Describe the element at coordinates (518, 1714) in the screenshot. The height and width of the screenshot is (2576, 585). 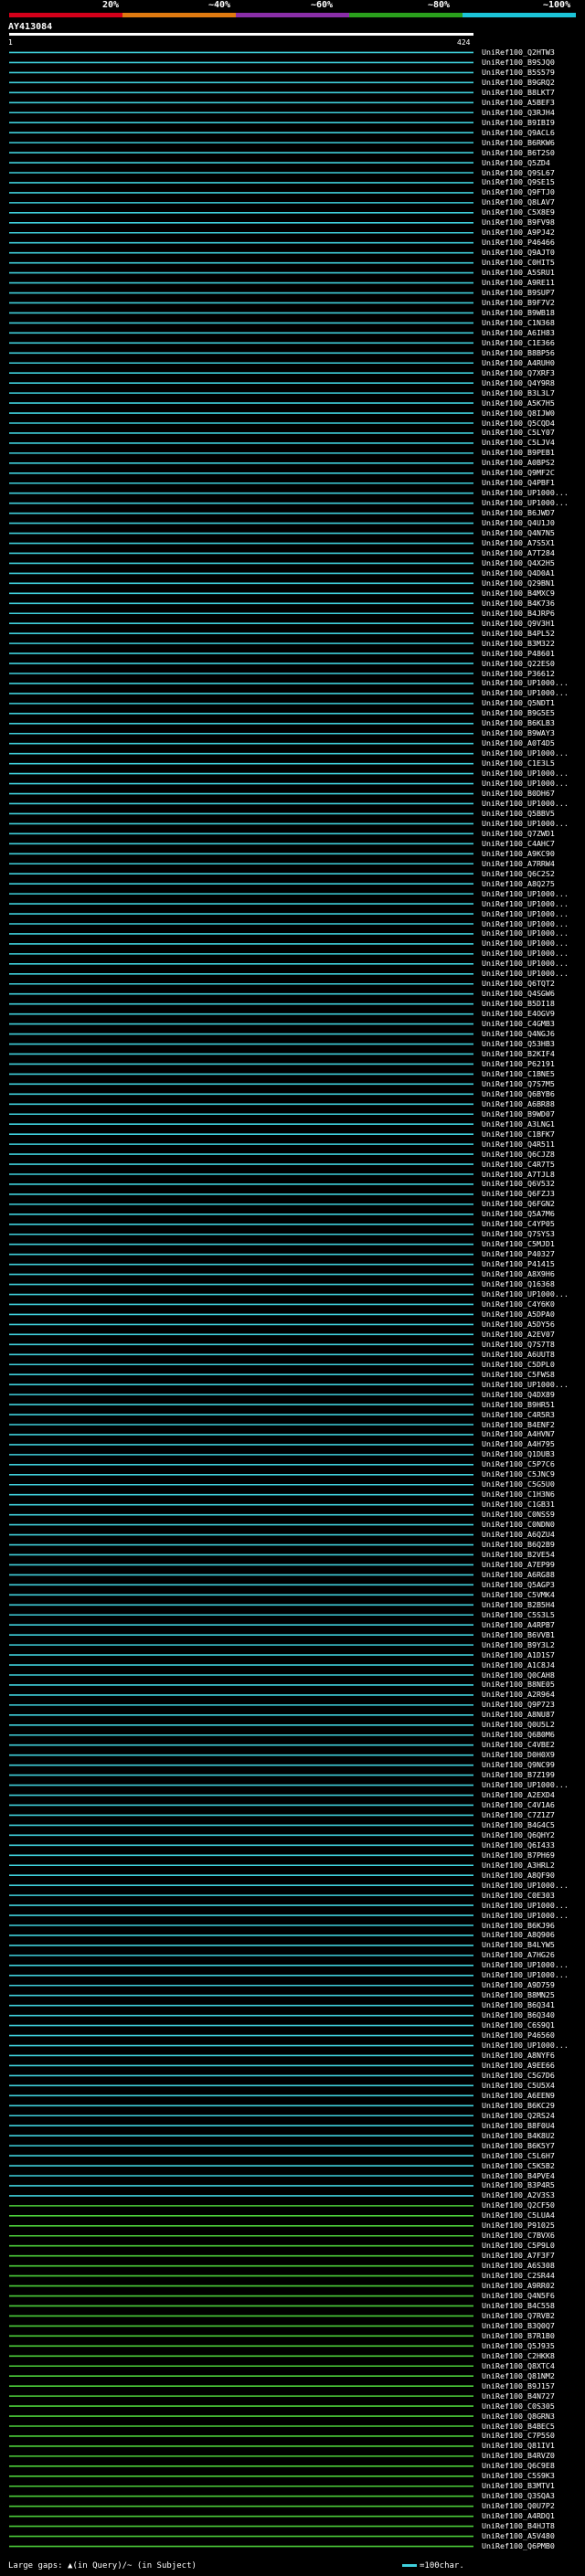
I see `hit-label: UniRef100_A8NU87` at that location.